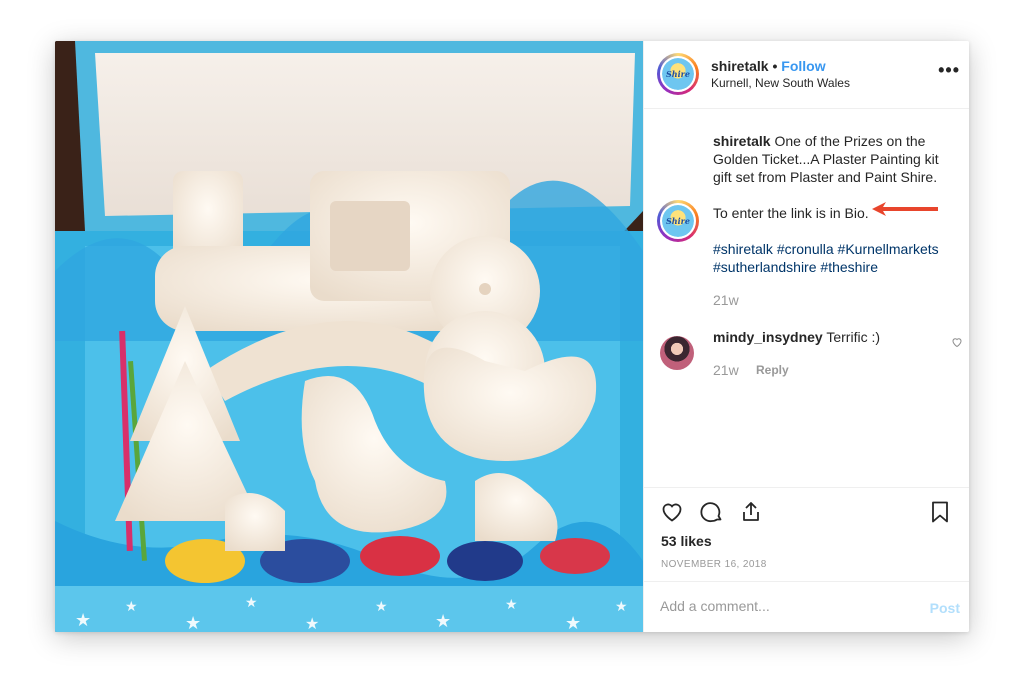 Image resolution: width=1024 pixels, height=673 pixels. I want to click on caption-username: shiretalk, so click(742, 141).